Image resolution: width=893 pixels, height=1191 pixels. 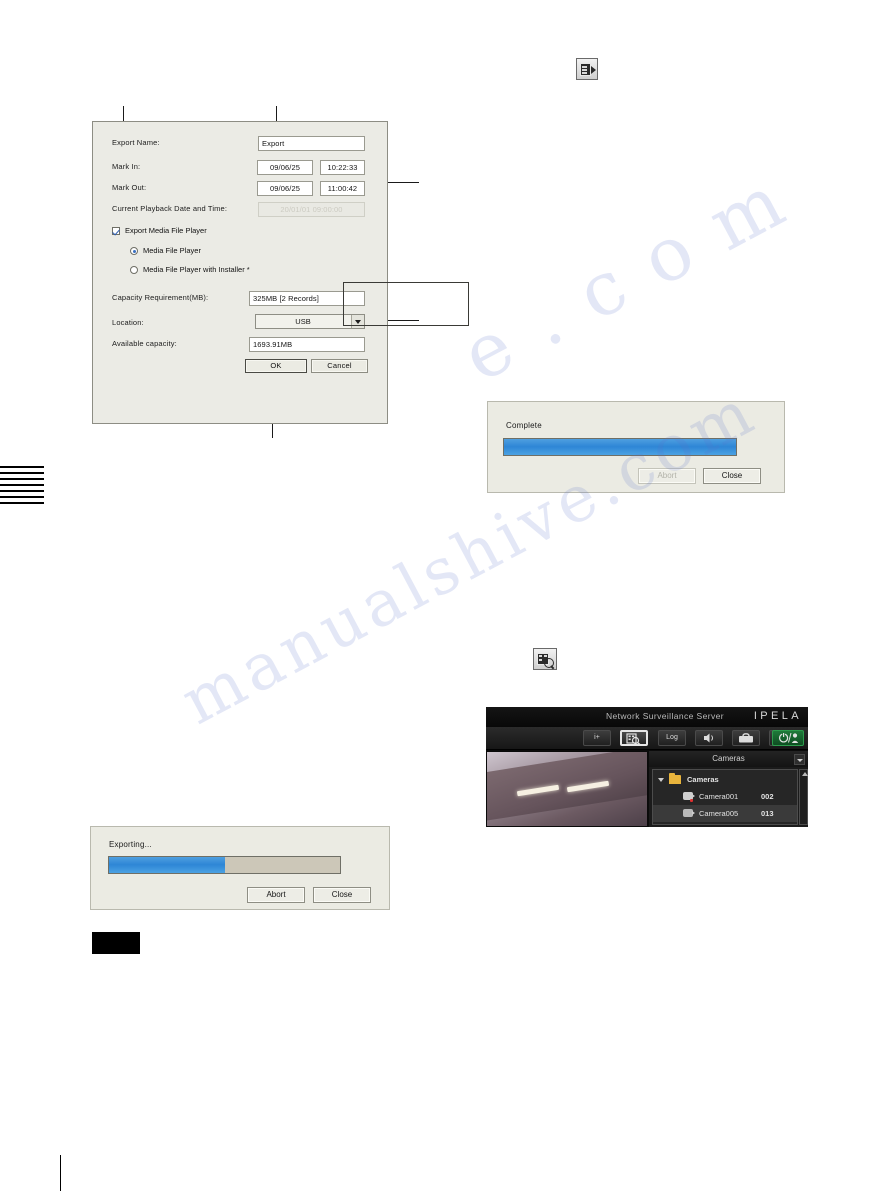 I want to click on exporting-dialog: Exporting... Abort Close, so click(x=240, y=868).